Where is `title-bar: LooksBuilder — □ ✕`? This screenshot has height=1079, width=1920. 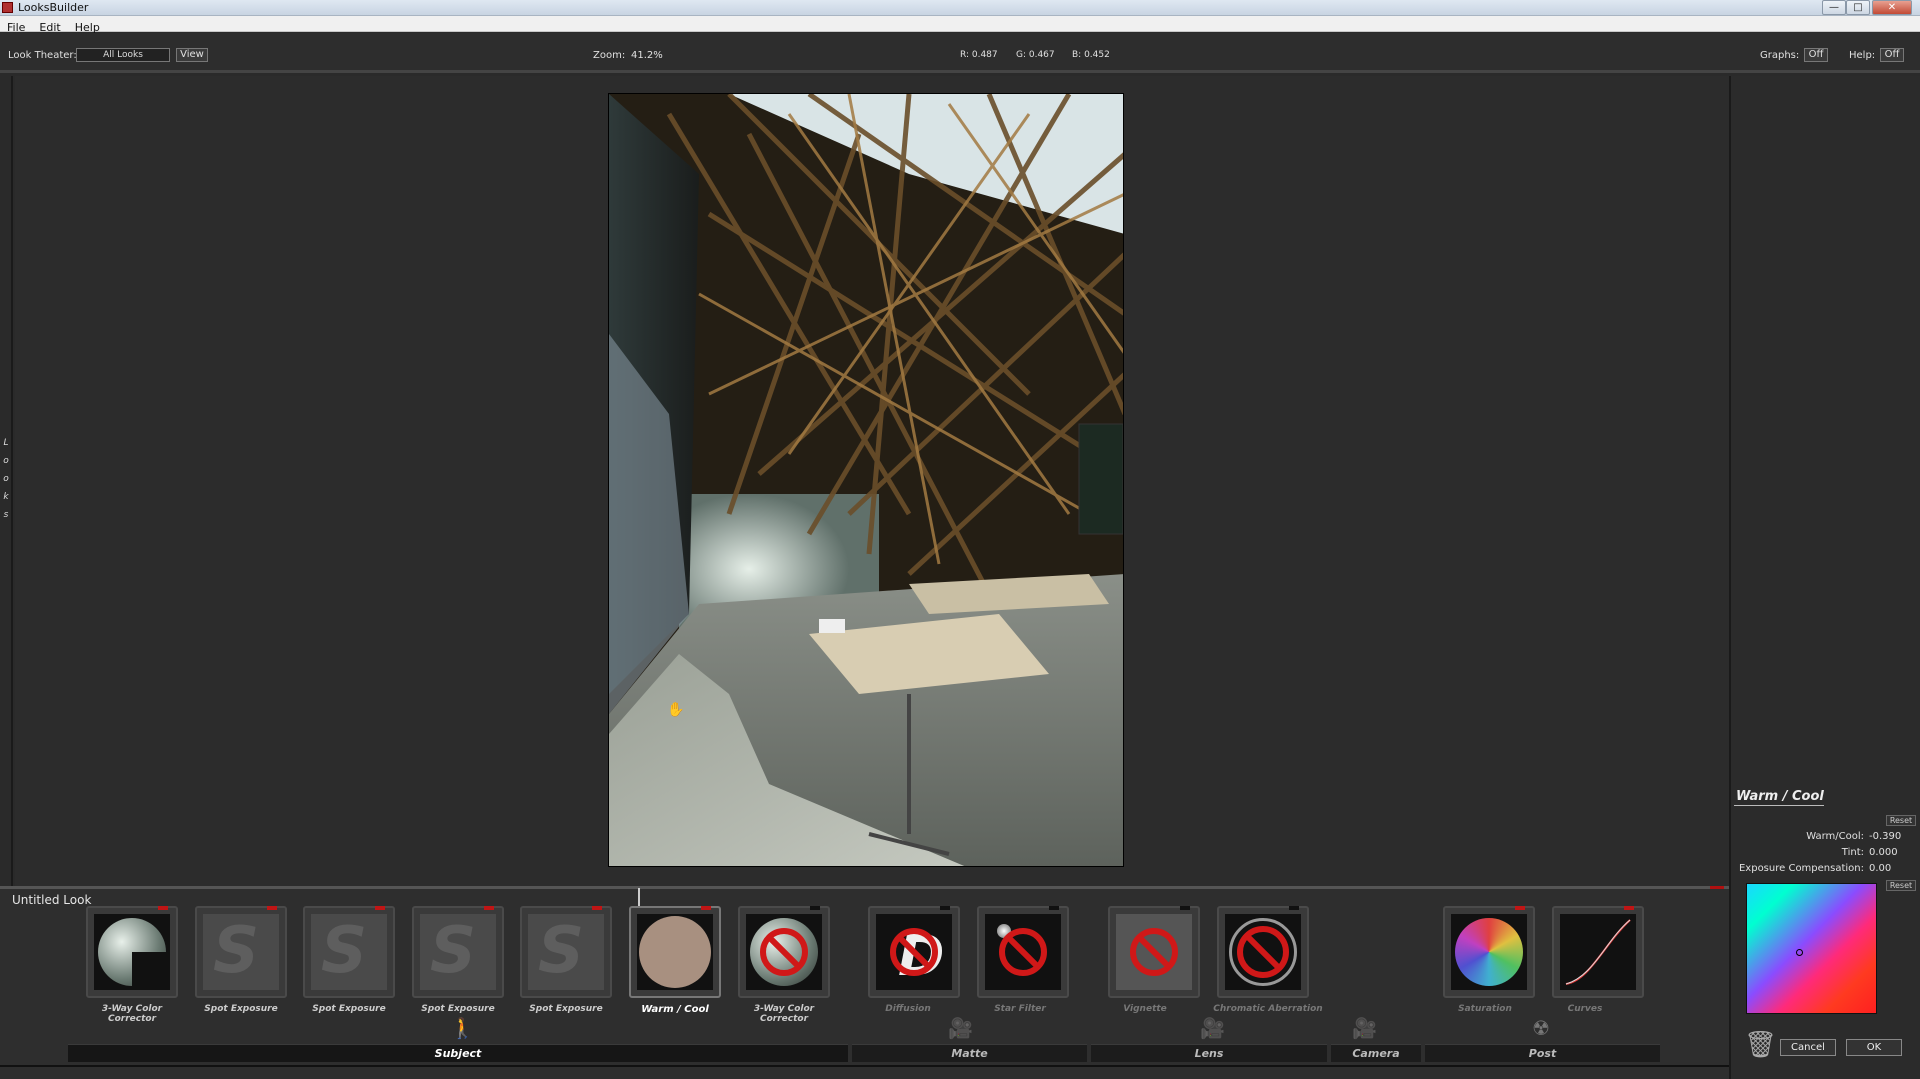 title-bar: LooksBuilder — □ ✕ is located at coordinates (960, 8).